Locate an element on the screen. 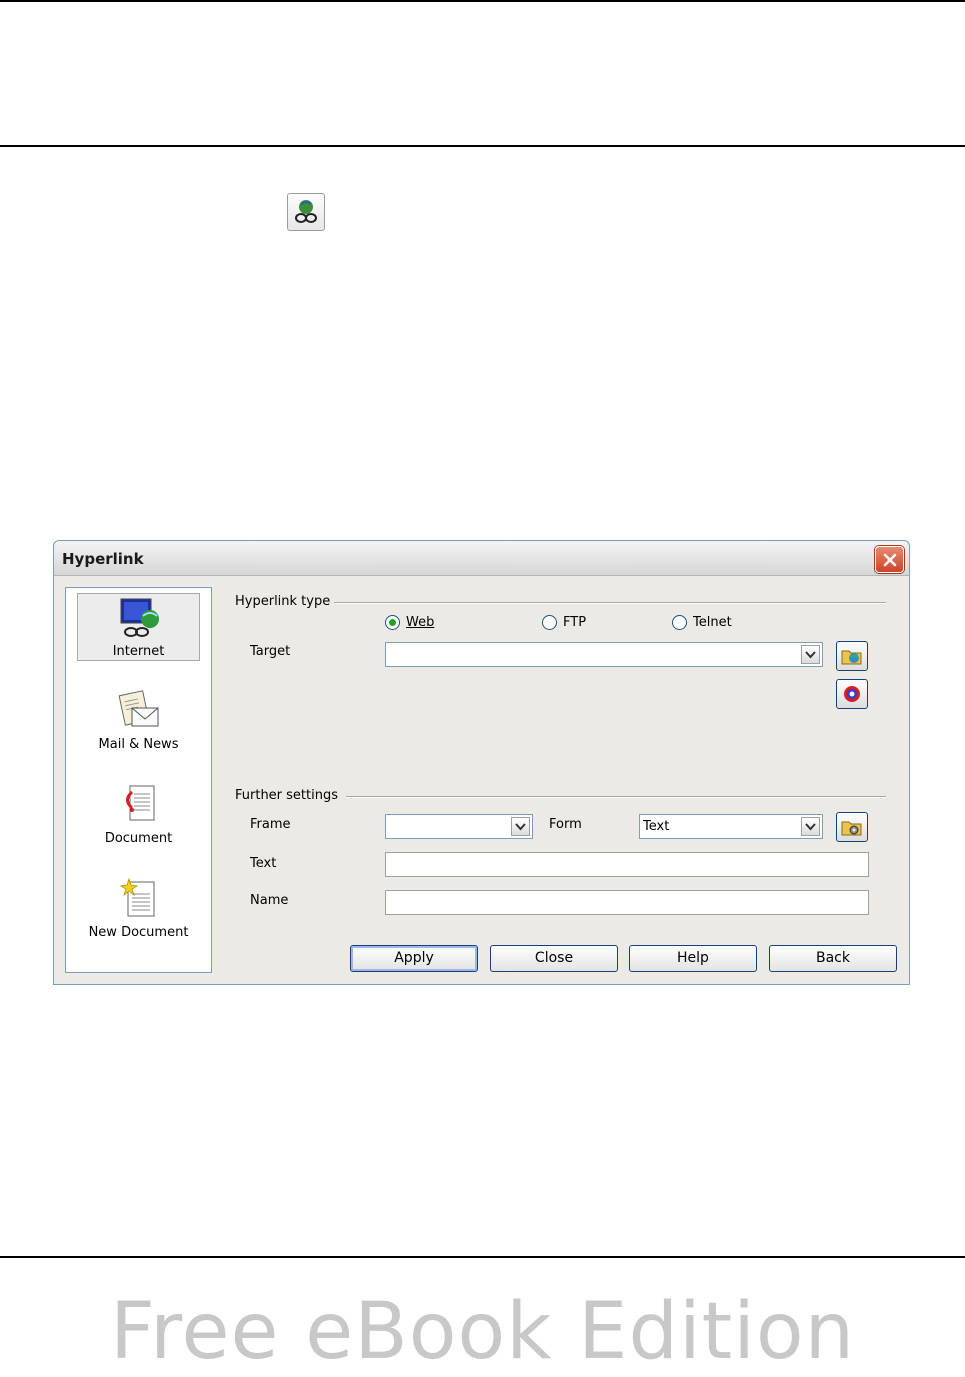 The image size is (965, 1377). folder-gear-icon is located at coordinates (851, 828).